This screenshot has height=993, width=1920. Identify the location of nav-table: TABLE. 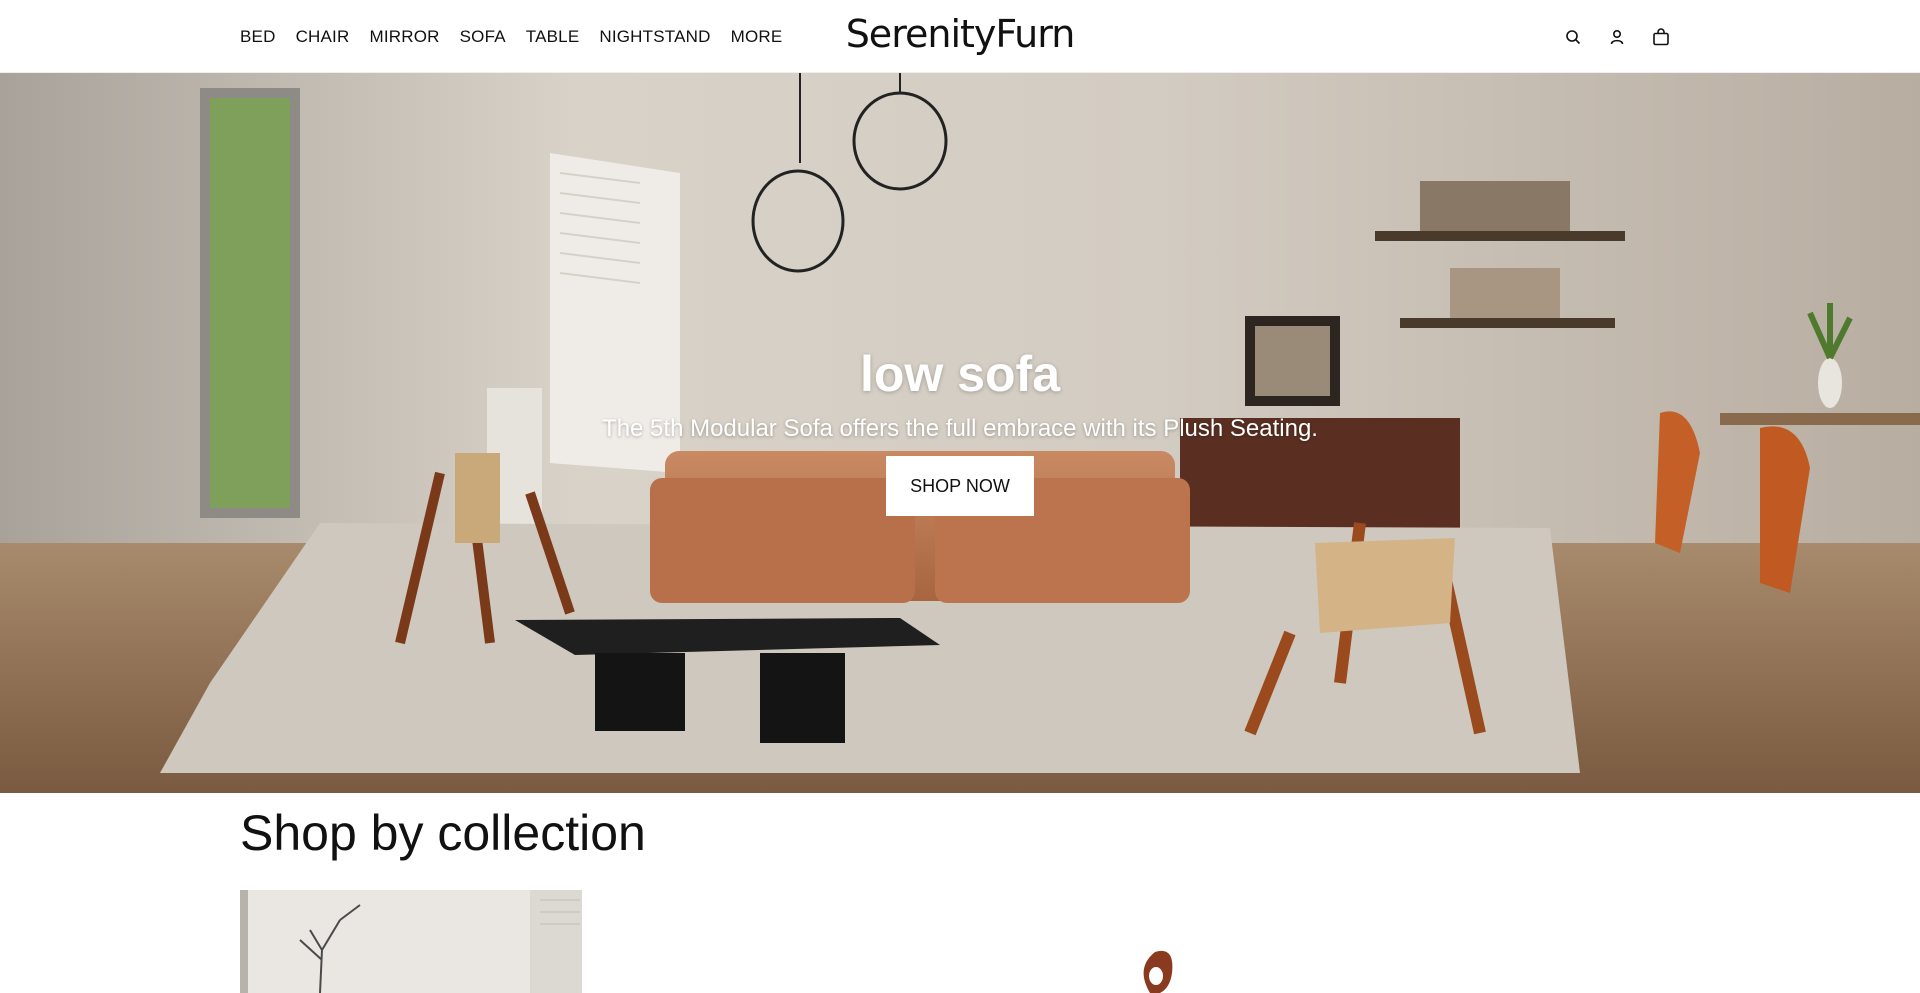
(553, 37).